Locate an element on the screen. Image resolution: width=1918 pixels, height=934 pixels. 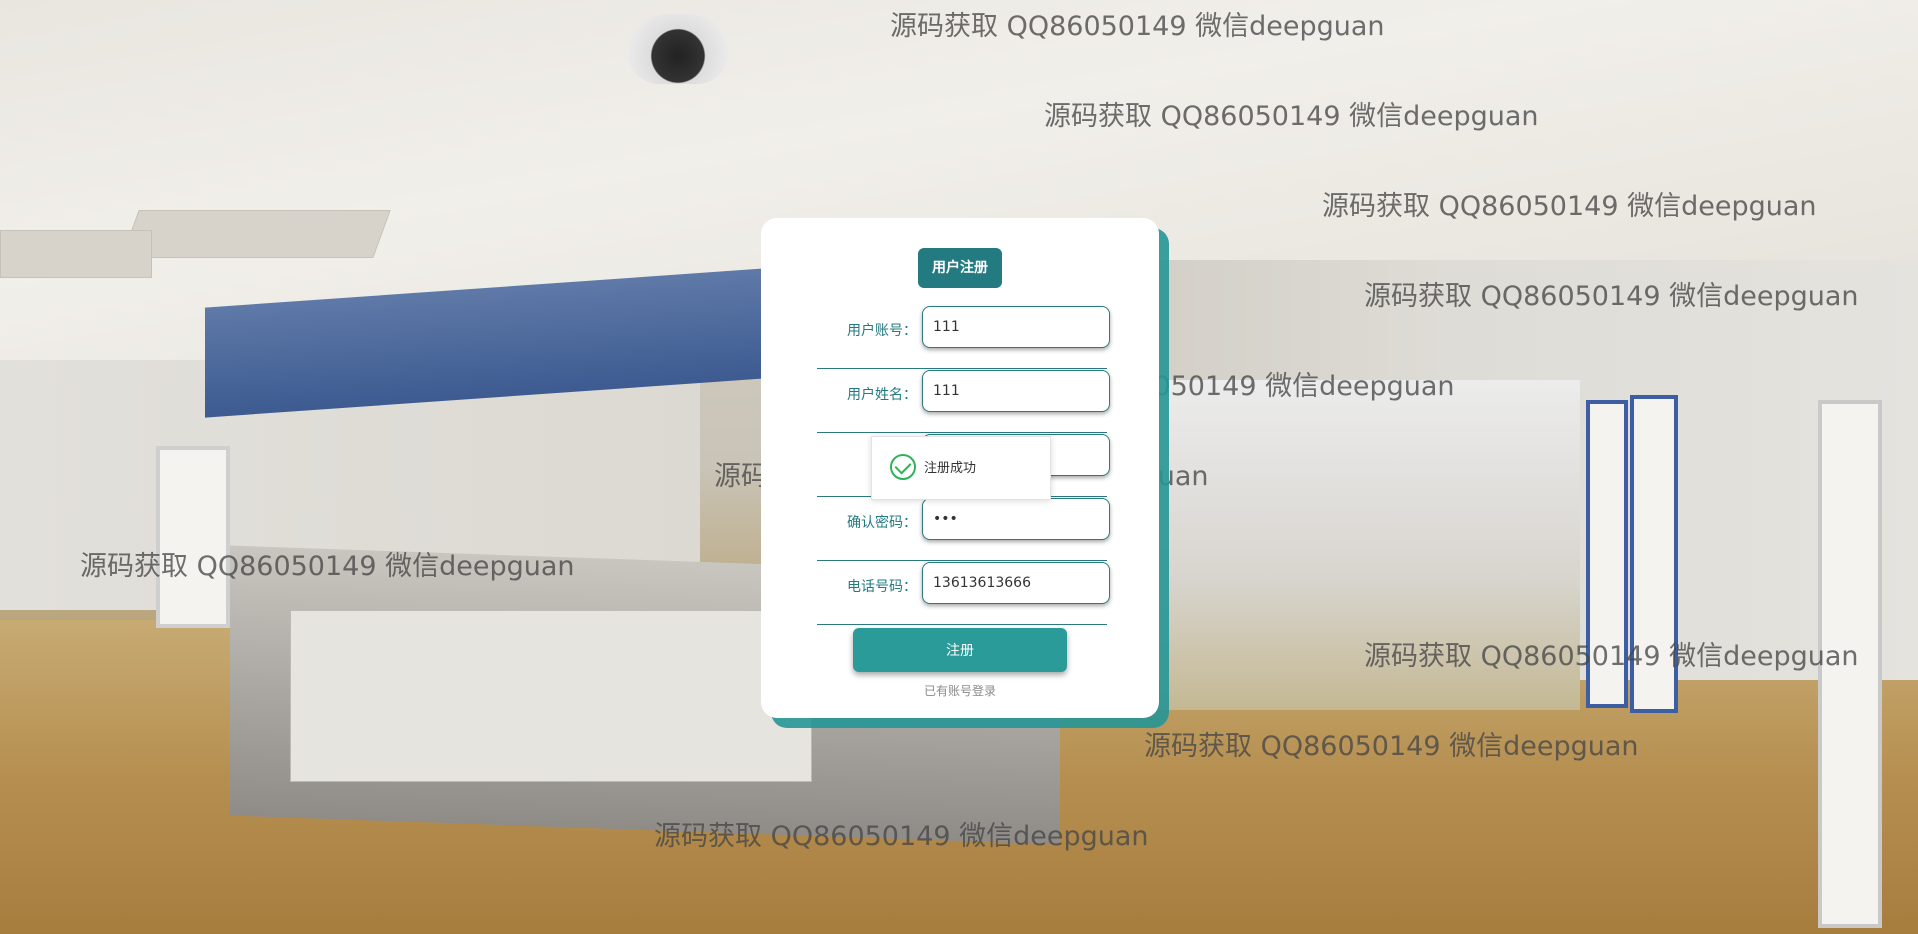
account-label: 用户账号： is located at coordinates (882, 331).